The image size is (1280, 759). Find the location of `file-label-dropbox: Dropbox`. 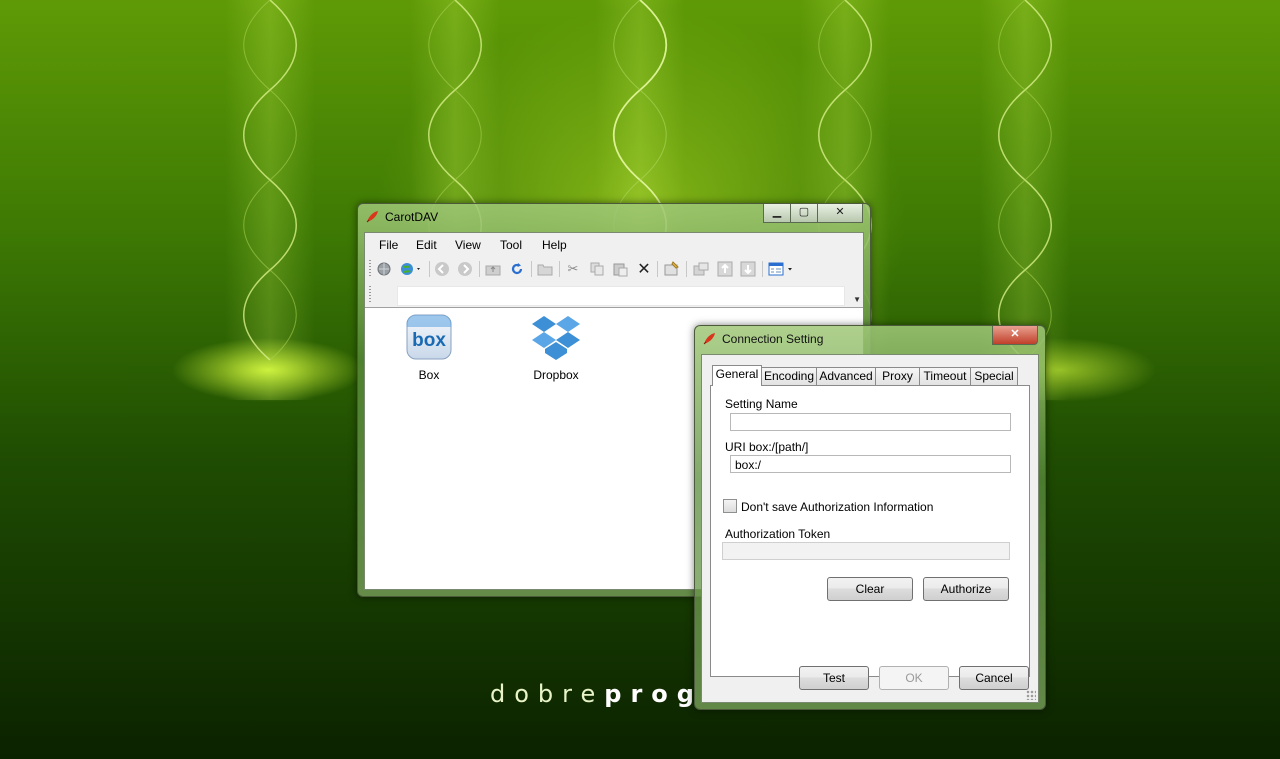

file-label-dropbox: Dropbox is located at coordinates (556, 375).